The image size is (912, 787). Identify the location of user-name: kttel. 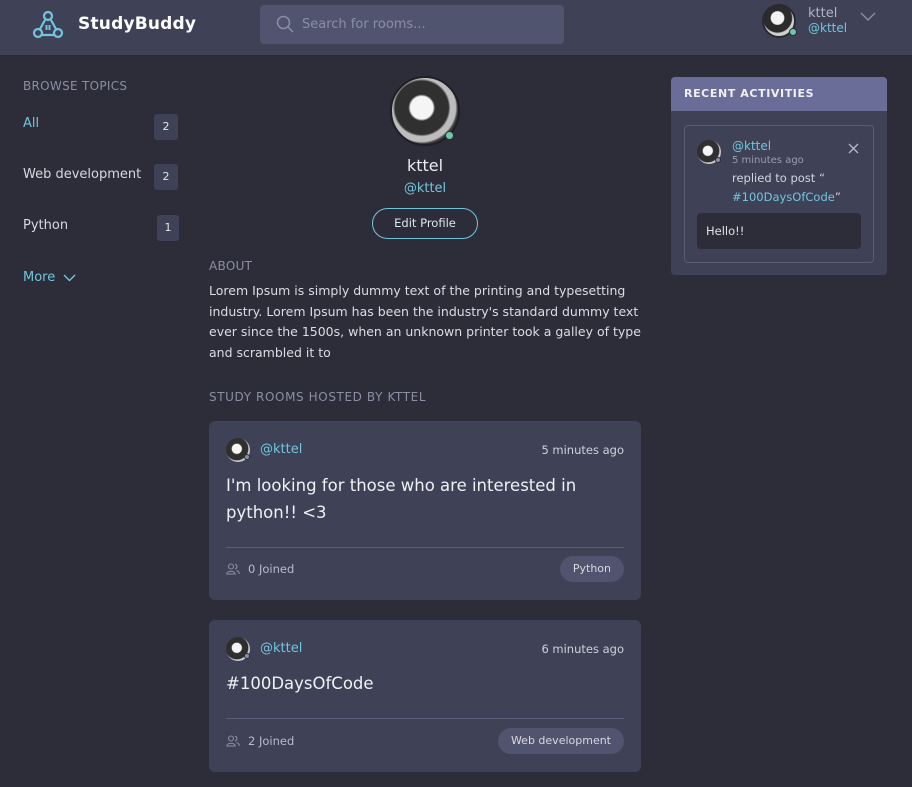
(823, 13).